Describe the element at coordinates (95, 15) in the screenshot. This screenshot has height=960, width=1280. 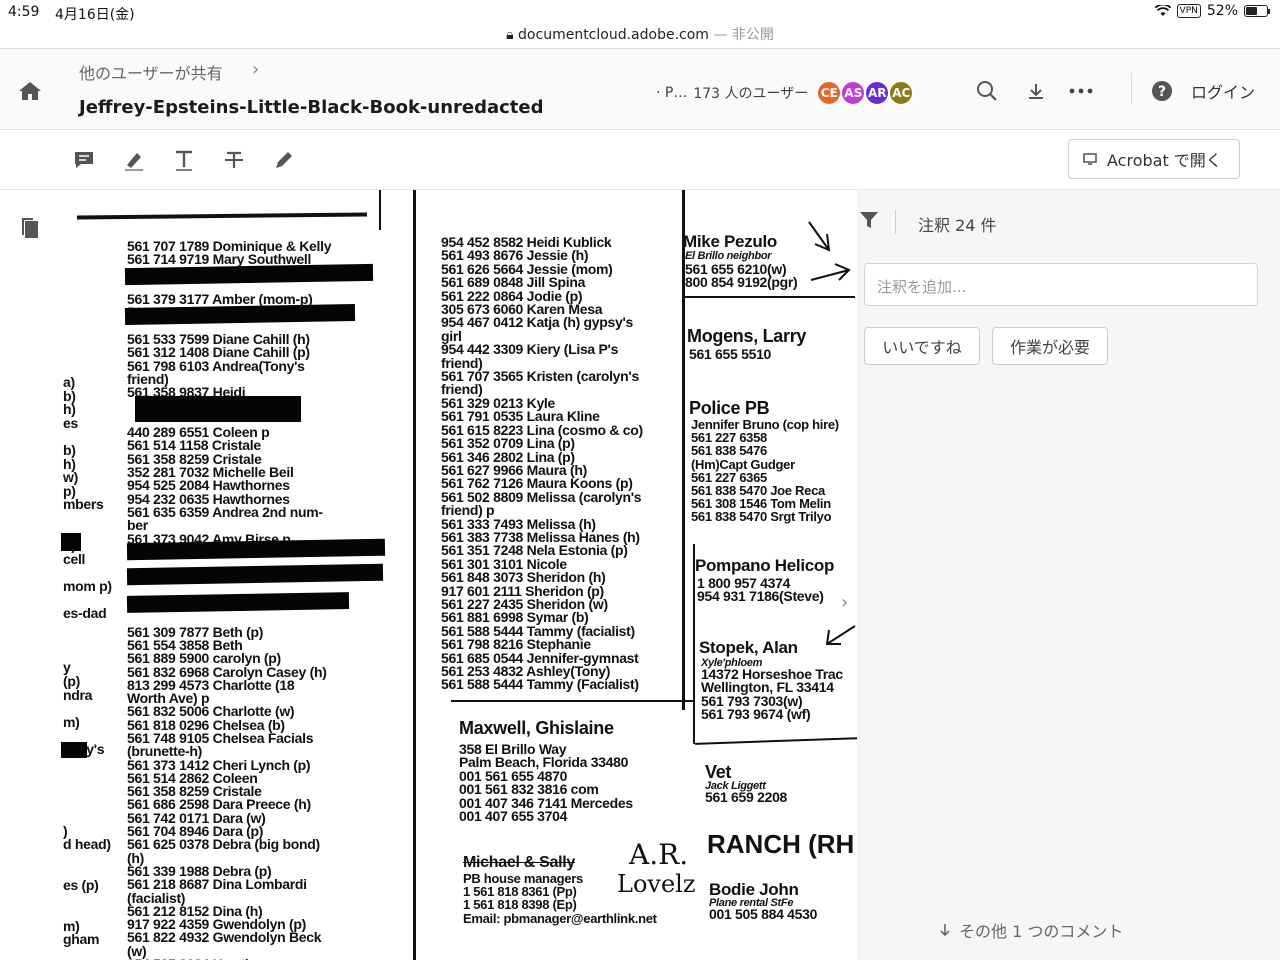
I see `status-date: 4月16日(金)` at that location.